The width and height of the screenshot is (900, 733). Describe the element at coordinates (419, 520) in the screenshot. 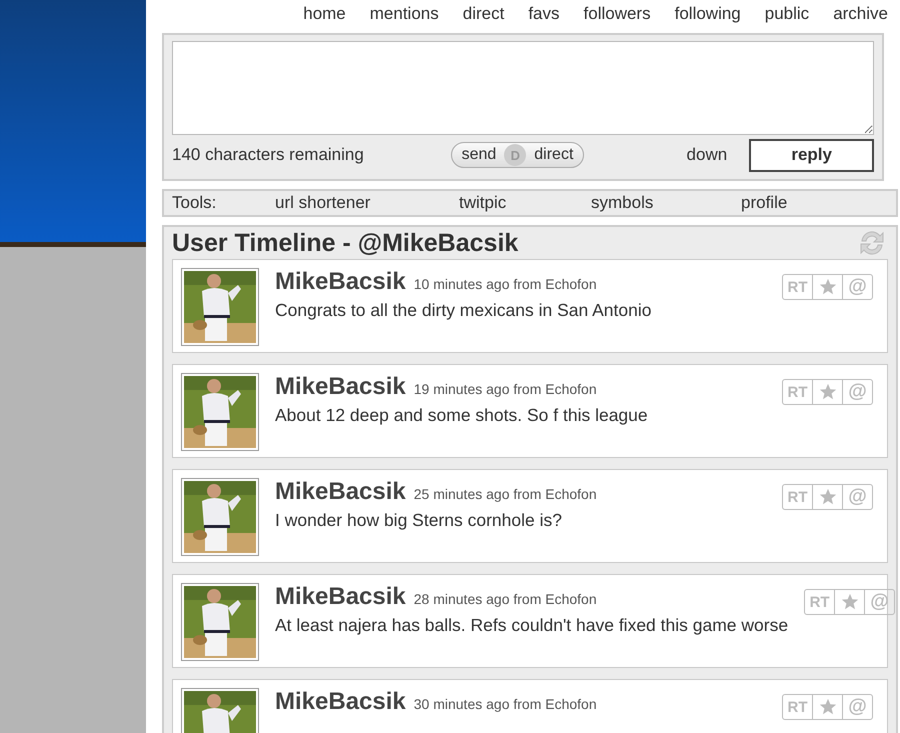

I see `tweet-text: I wonder how big Sterns cornhole is?` at that location.